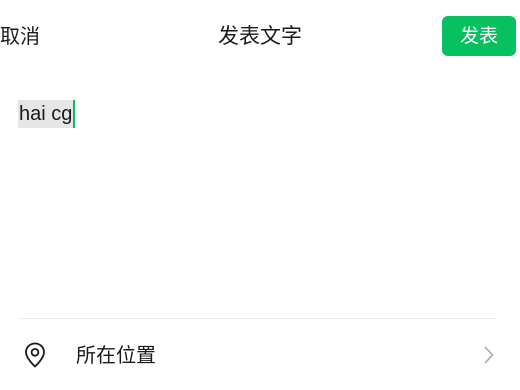 This screenshot has width=520, height=390. What do you see at coordinates (74, 114) in the screenshot?
I see `text-caret` at bounding box center [74, 114].